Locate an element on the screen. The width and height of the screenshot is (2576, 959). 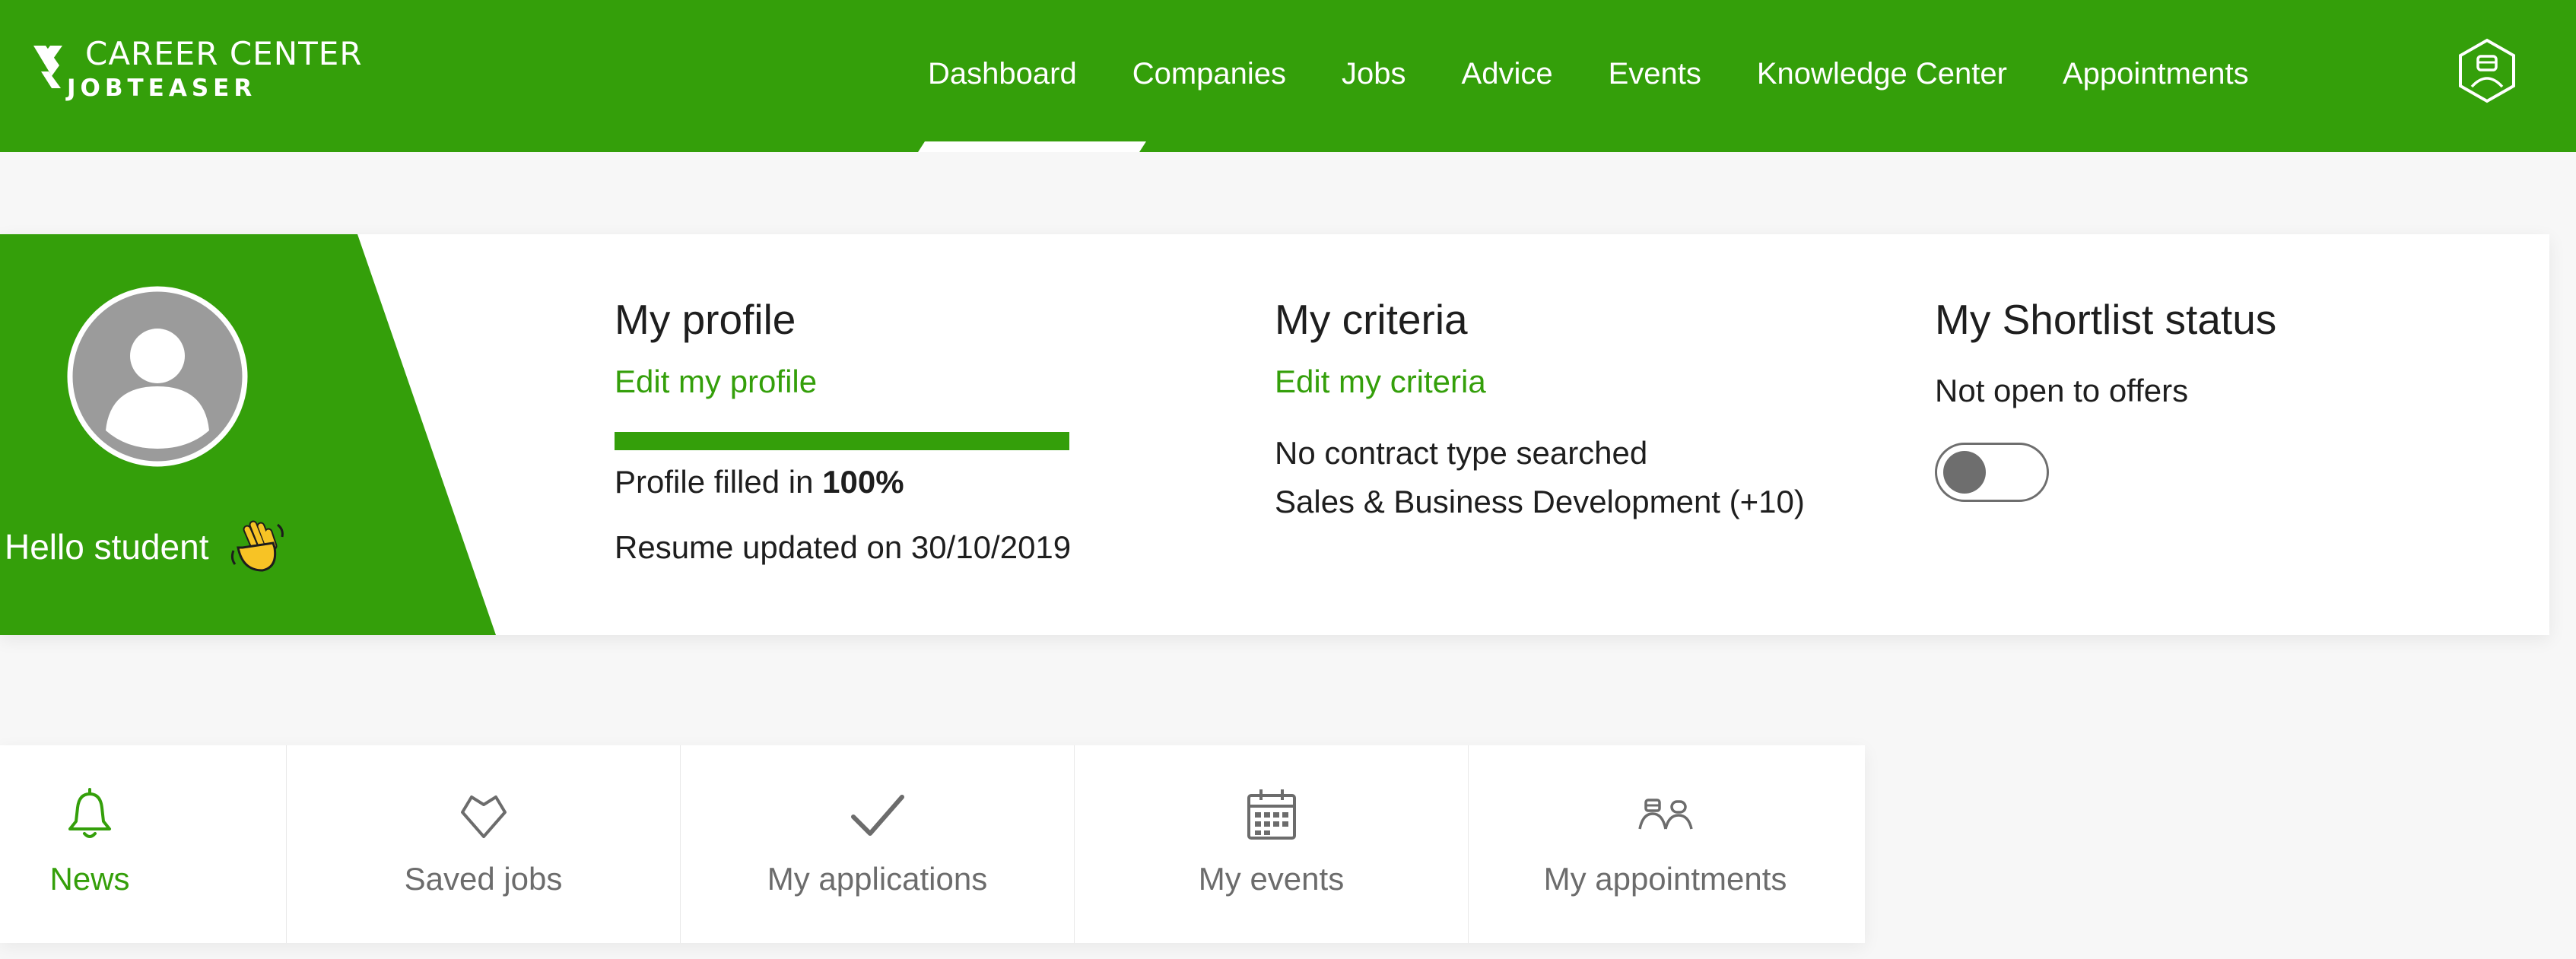
profile-progress-bar is located at coordinates (842, 441).